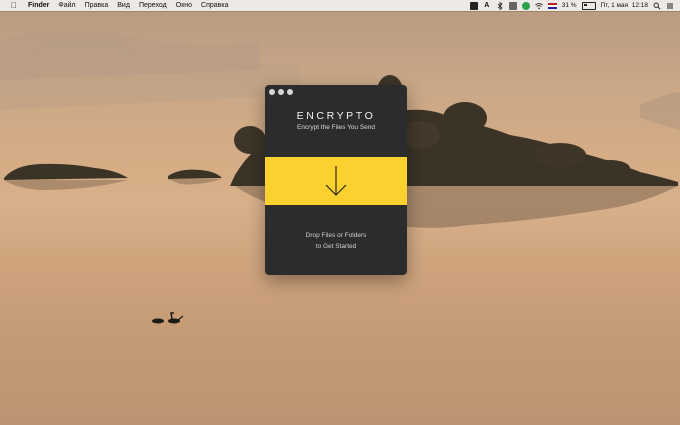  I want to click on drop-instructions-line2: to Get Started, so click(336, 246).